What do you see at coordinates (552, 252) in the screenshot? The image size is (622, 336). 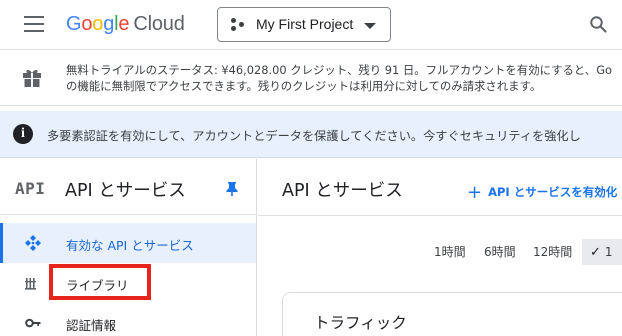 I see `time-range-12h: 12時間` at bounding box center [552, 252].